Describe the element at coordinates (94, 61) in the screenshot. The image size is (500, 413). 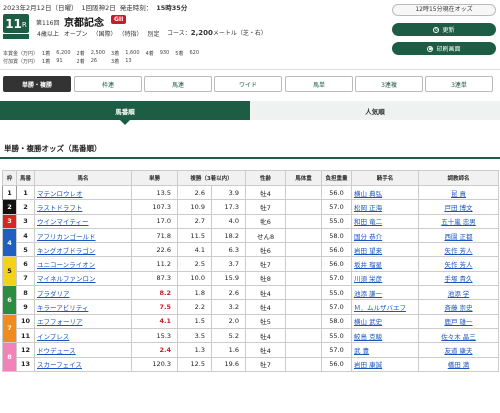
I see `prize-amount: 26` at that location.